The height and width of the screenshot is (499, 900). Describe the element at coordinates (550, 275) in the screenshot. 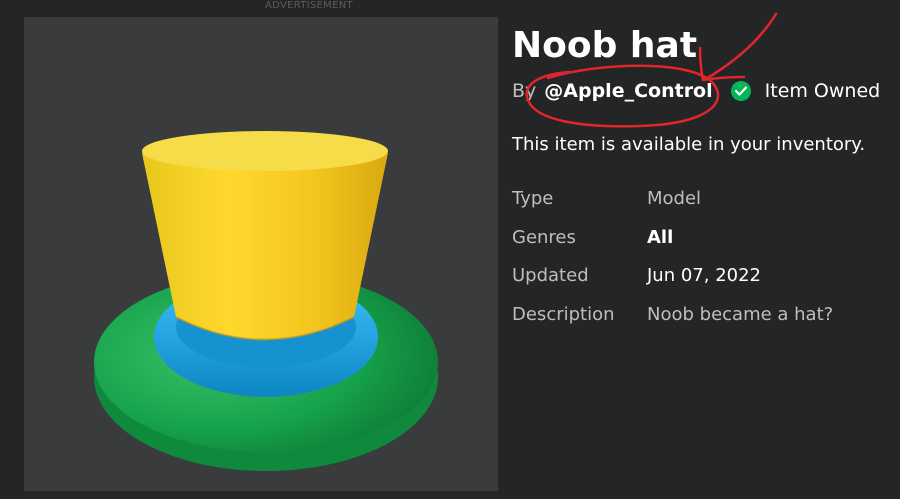

I see `updated-label: Updated` at that location.